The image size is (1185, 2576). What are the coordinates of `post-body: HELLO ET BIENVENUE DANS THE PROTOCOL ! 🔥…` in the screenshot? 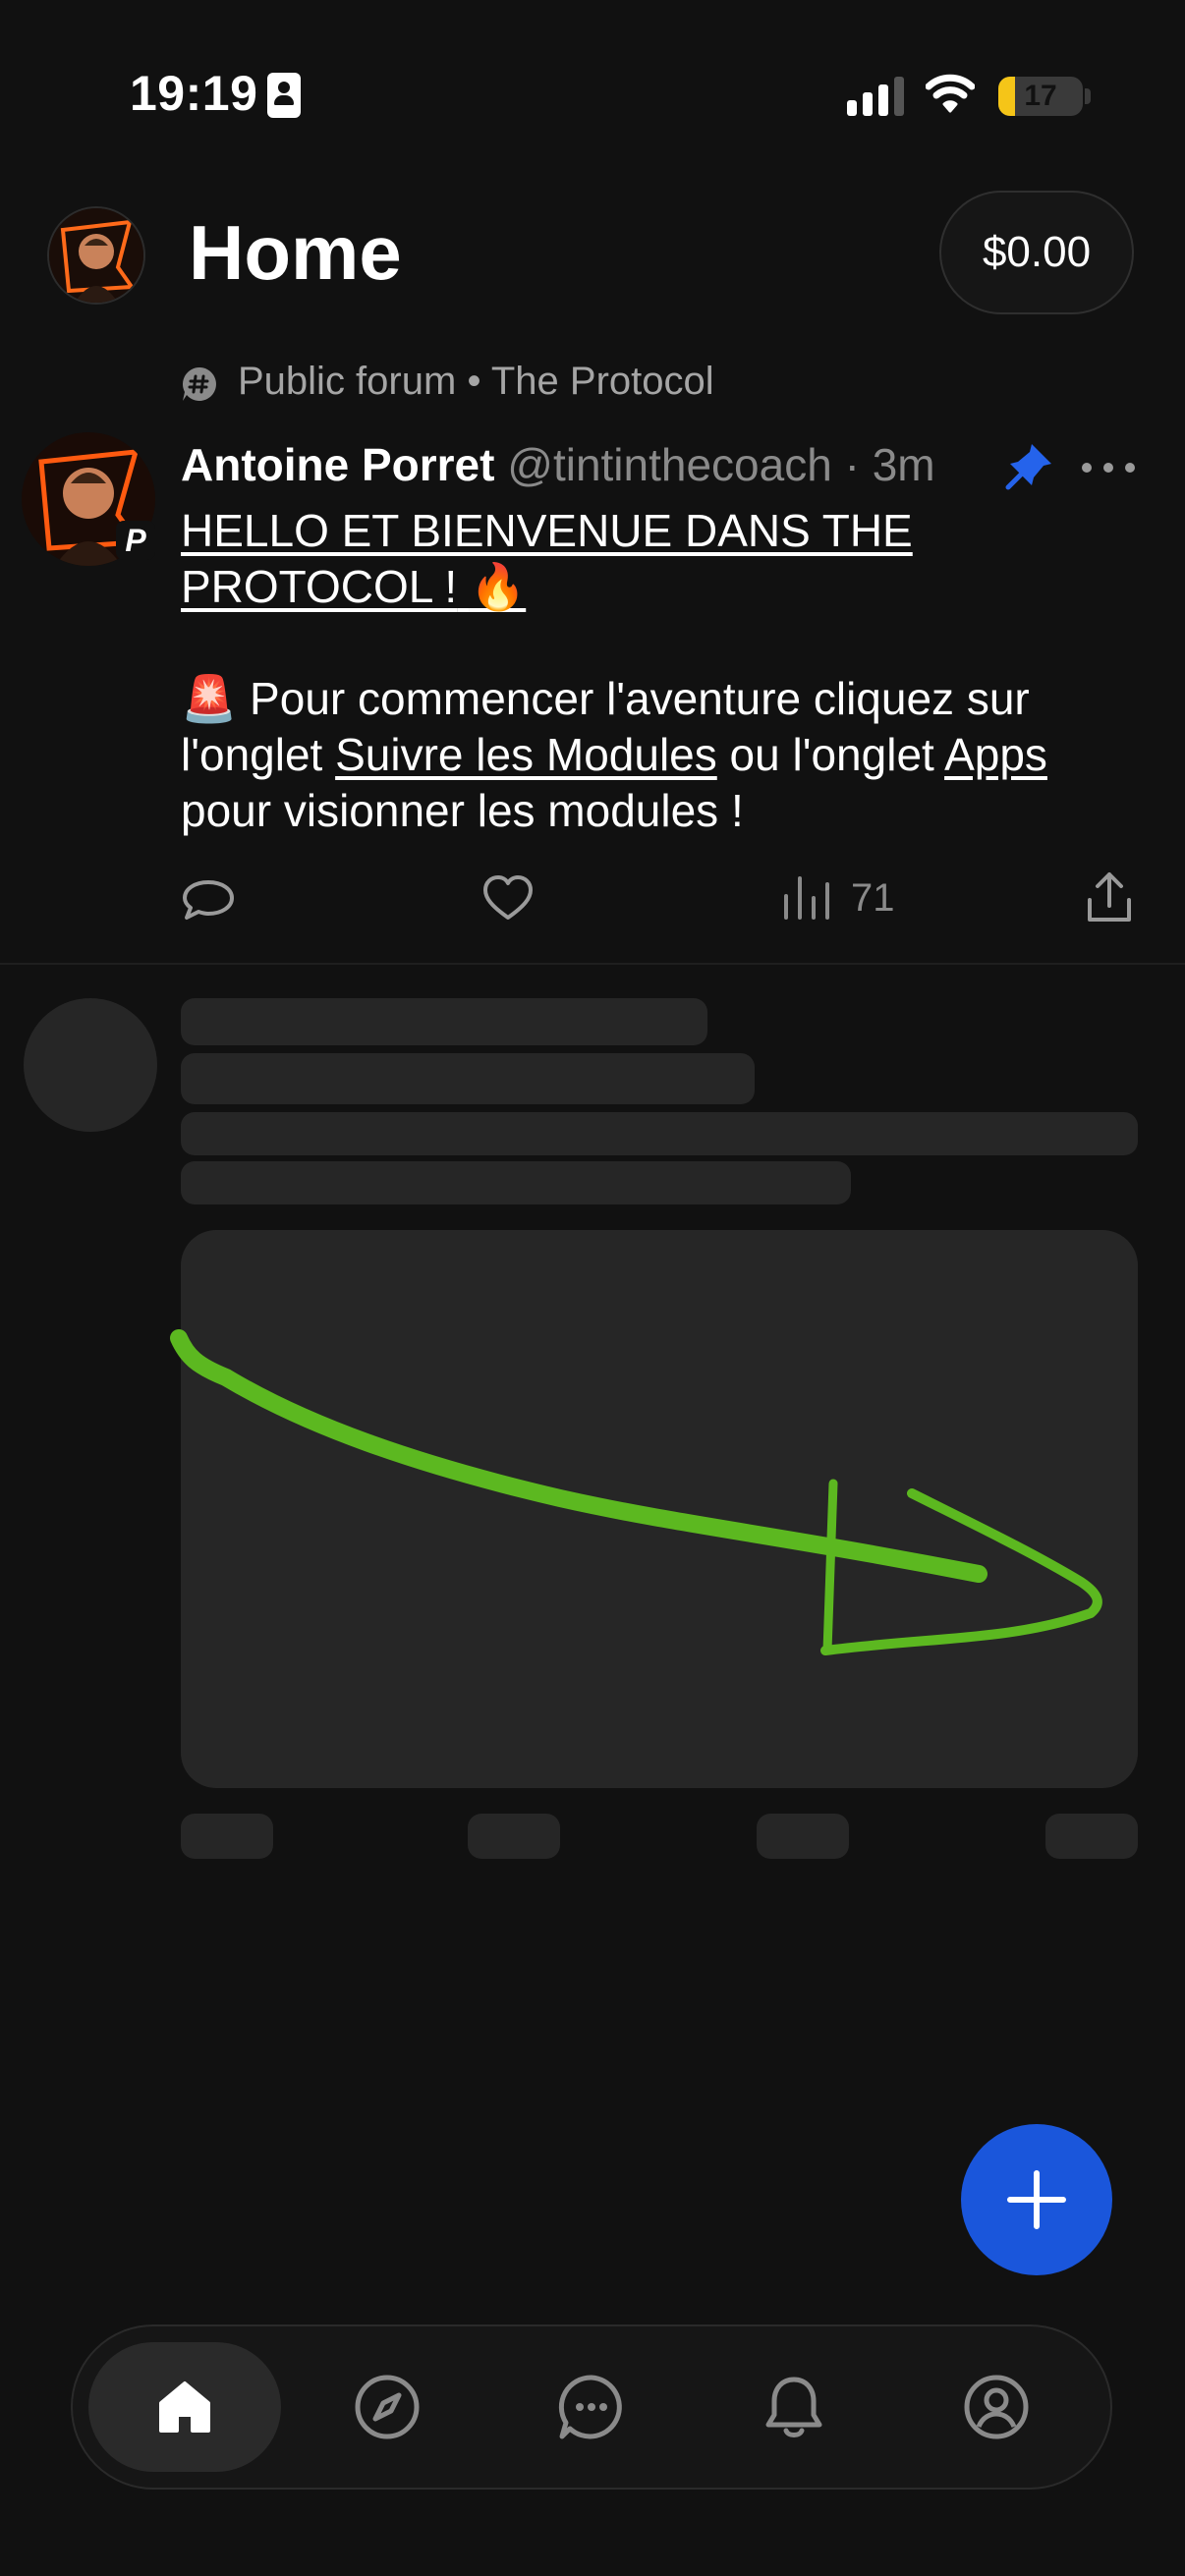 It's located at (658, 671).